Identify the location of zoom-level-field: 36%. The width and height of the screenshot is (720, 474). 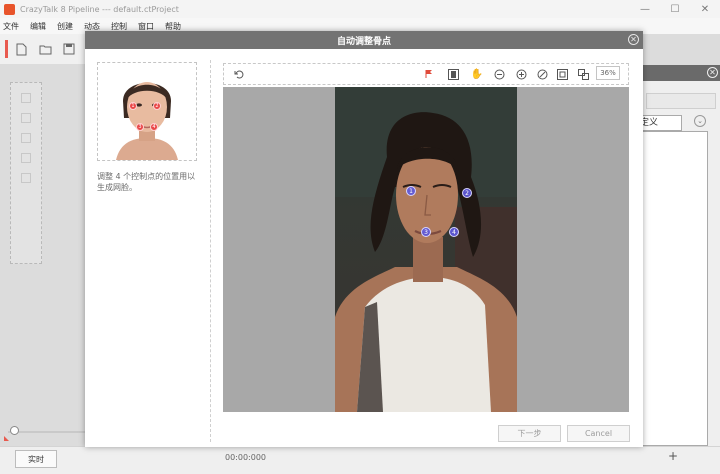
(608, 73).